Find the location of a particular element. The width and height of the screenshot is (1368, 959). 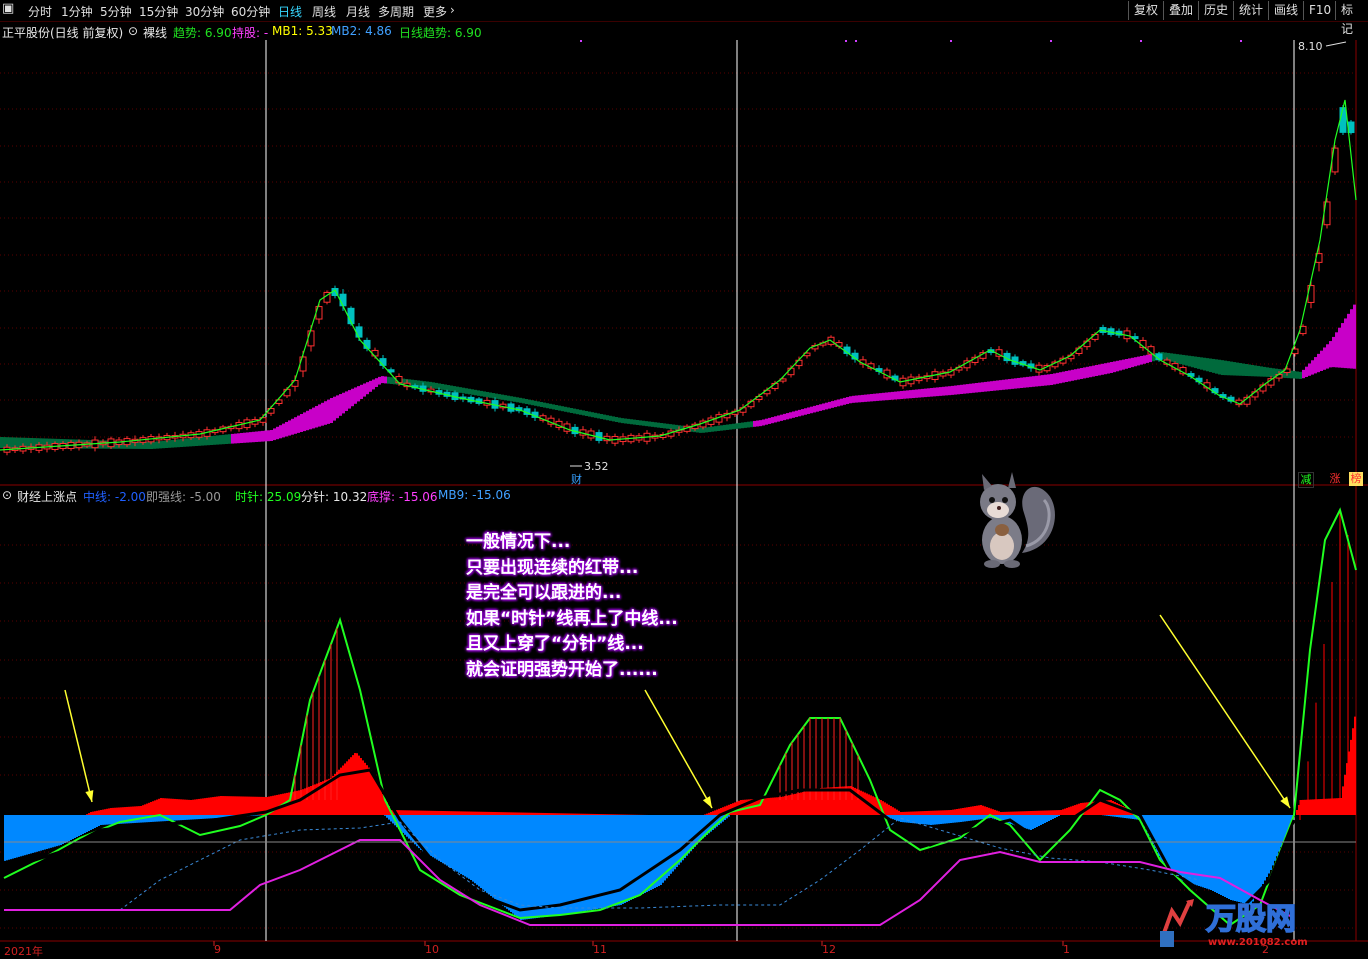

side-button-jian: 减 is located at coordinates (1306, 480).